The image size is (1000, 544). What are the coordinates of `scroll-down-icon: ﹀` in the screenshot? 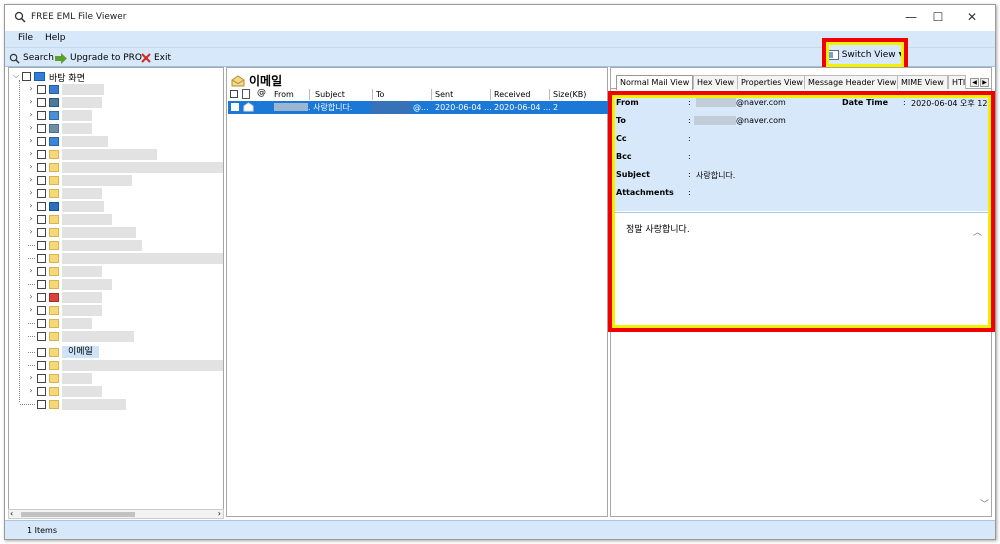 It's located at (984, 503).